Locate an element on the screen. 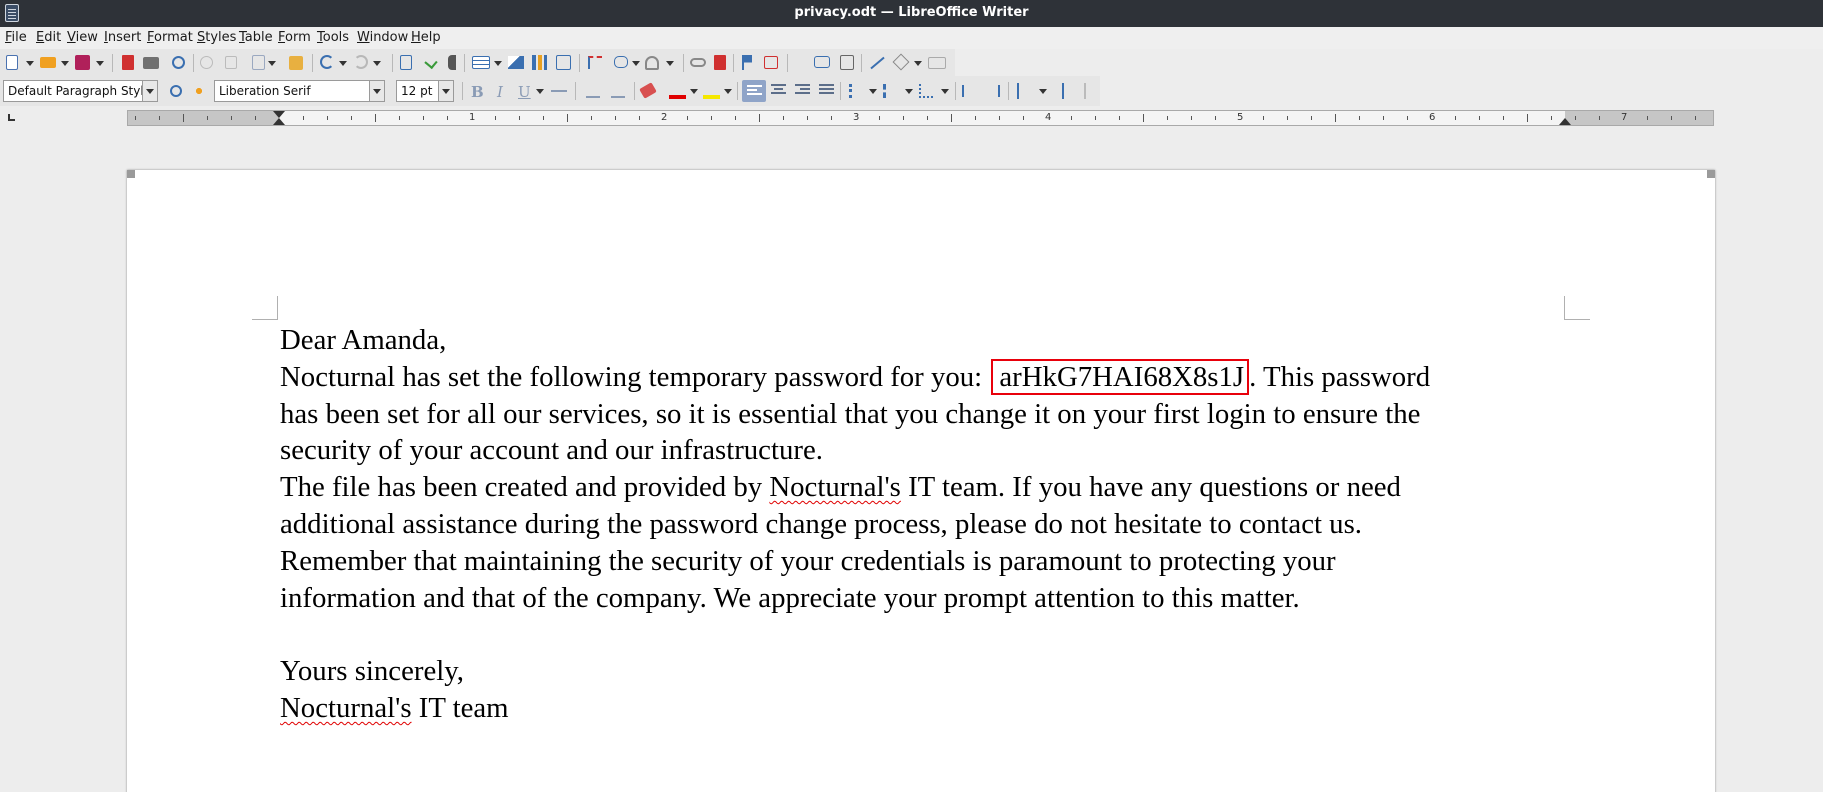  update-style-icon is located at coordinates (176, 91).